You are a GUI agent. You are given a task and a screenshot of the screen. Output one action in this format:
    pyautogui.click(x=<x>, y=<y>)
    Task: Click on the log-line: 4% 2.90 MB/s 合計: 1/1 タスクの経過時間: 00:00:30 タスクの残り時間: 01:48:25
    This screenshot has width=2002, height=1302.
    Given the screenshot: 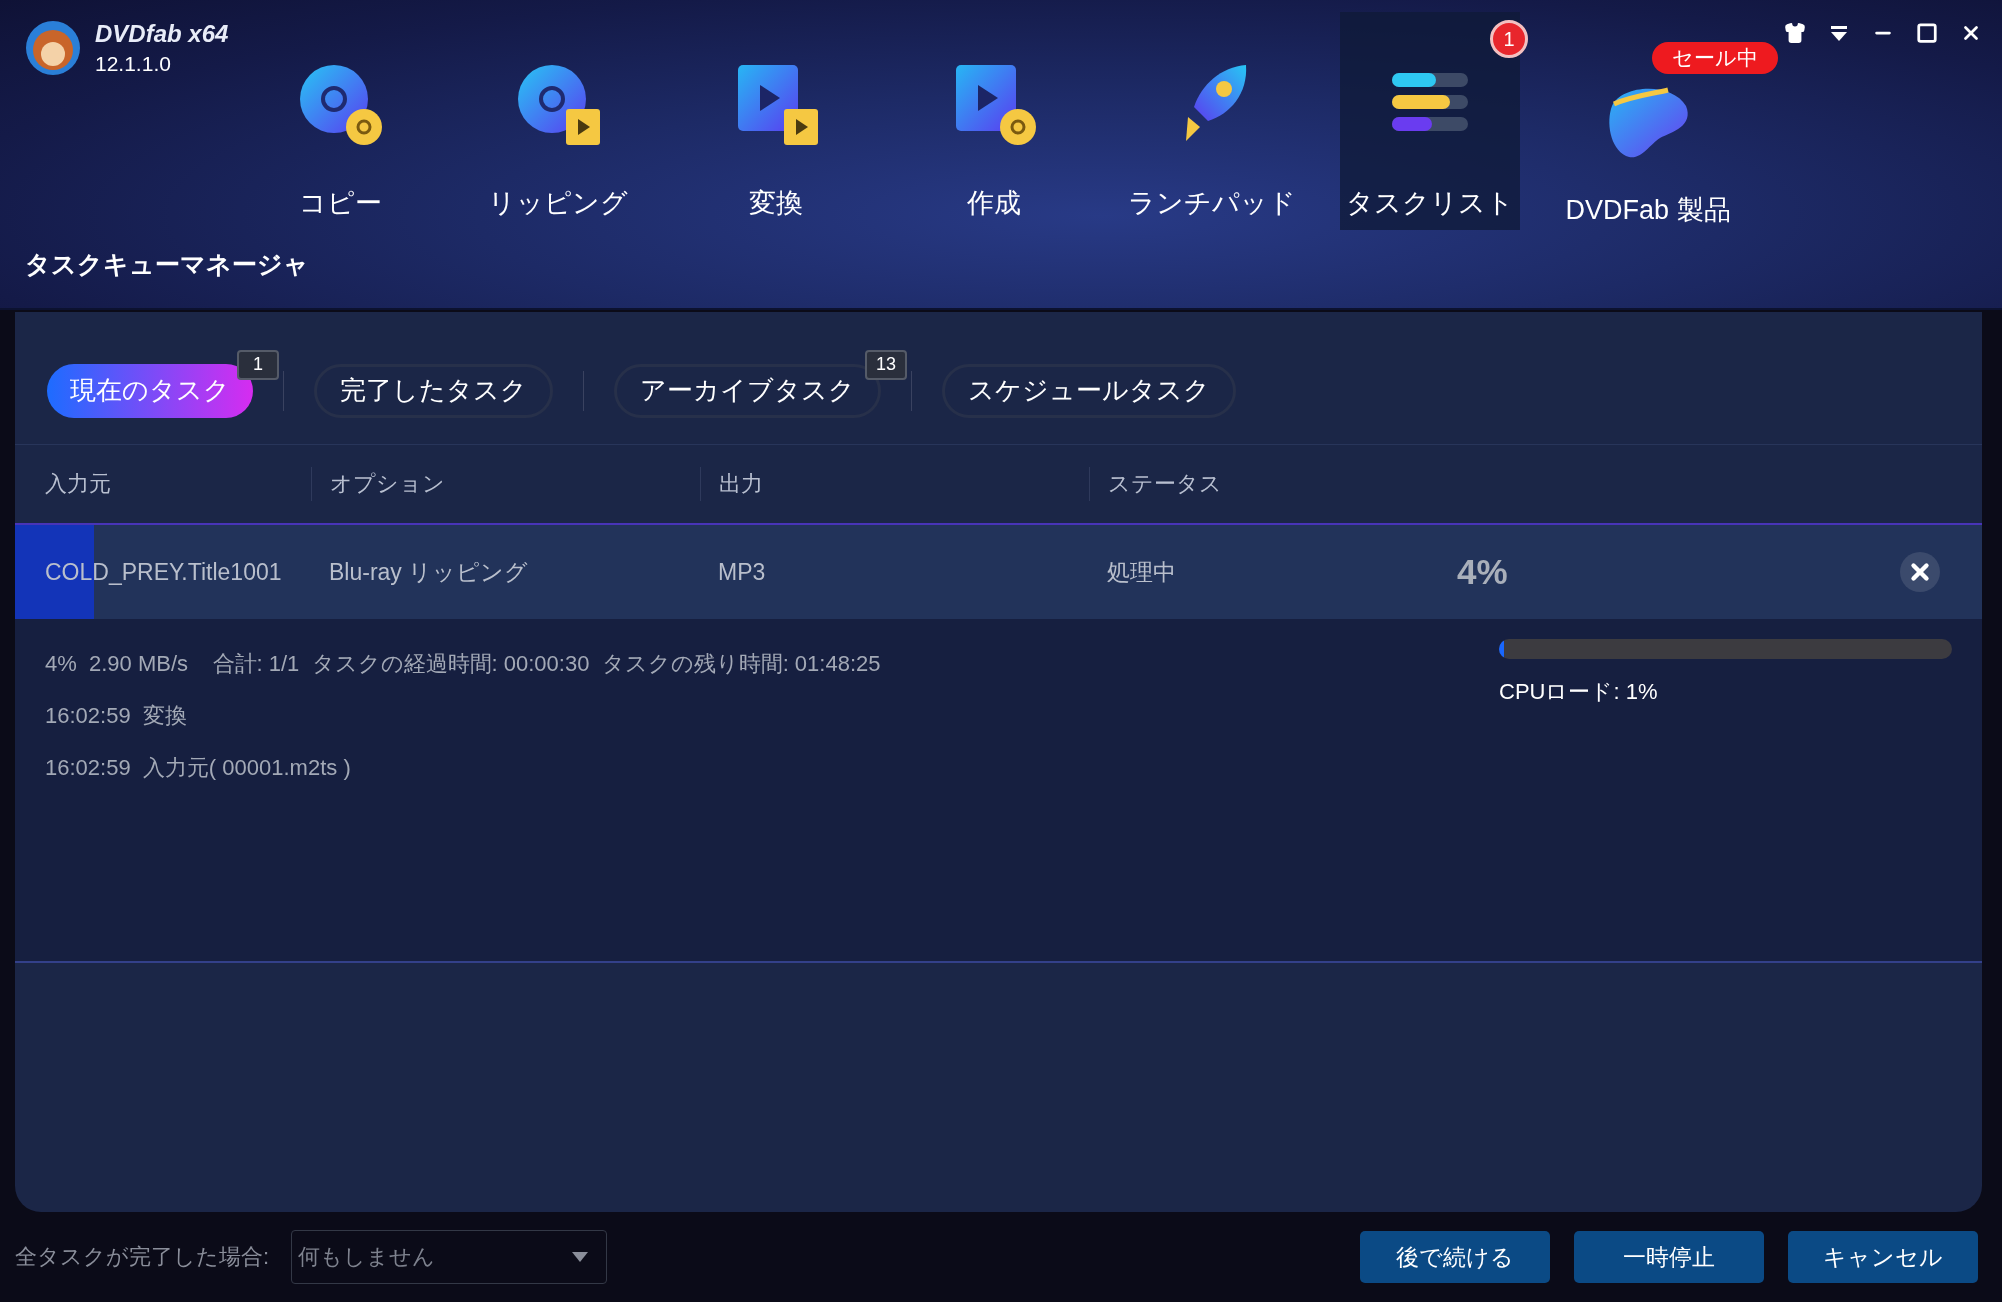 What is the action you would take?
    pyautogui.click(x=463, y=664)
    